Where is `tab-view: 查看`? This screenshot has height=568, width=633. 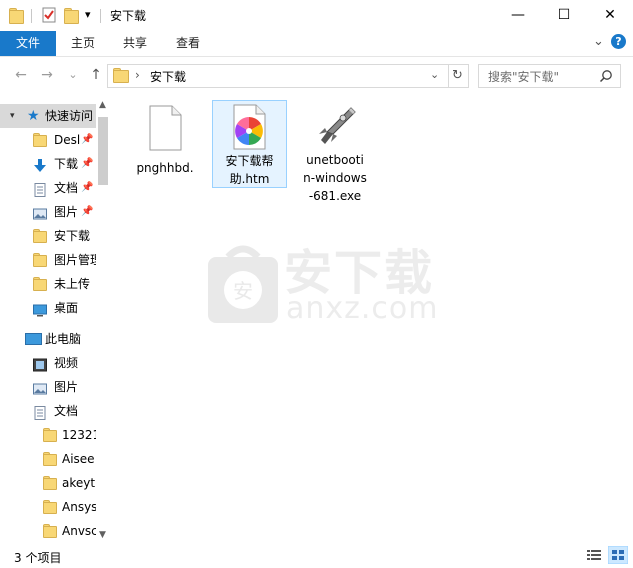
tab-view: 查看 is located at coordinates (188, 43).